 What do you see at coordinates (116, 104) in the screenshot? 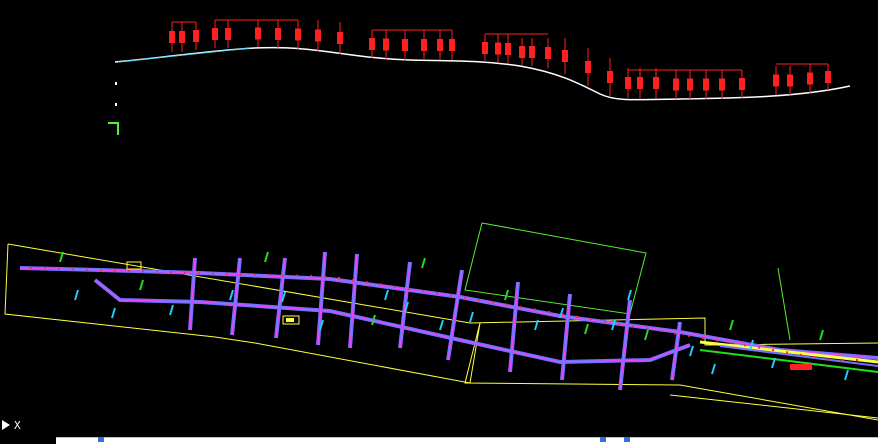
I see `profile-start-dot` at bounding box center [116, 104].